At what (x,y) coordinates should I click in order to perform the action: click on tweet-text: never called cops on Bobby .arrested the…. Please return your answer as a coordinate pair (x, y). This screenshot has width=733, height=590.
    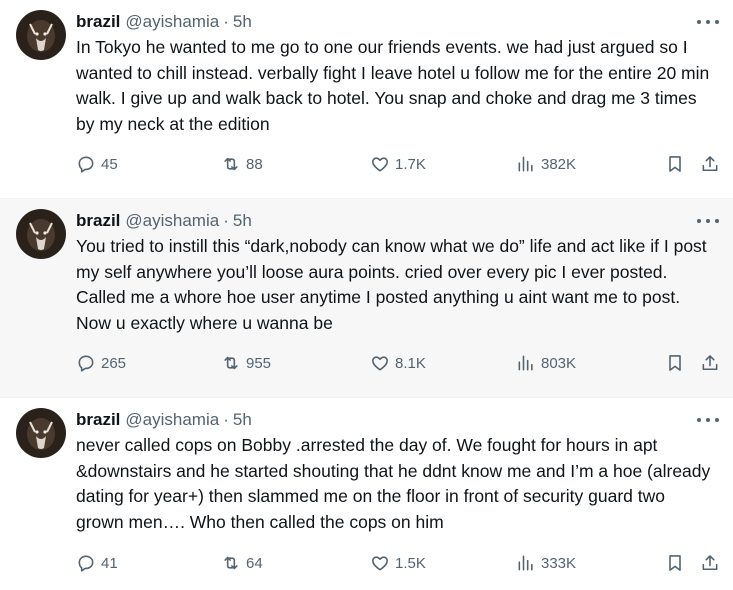
    Looking at the image, I should click on (396, 483).